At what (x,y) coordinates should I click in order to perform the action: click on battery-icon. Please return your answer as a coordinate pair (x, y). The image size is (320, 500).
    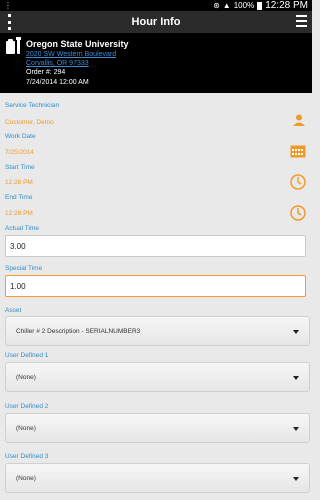
    Looking at the image, I should click on (260, 5).